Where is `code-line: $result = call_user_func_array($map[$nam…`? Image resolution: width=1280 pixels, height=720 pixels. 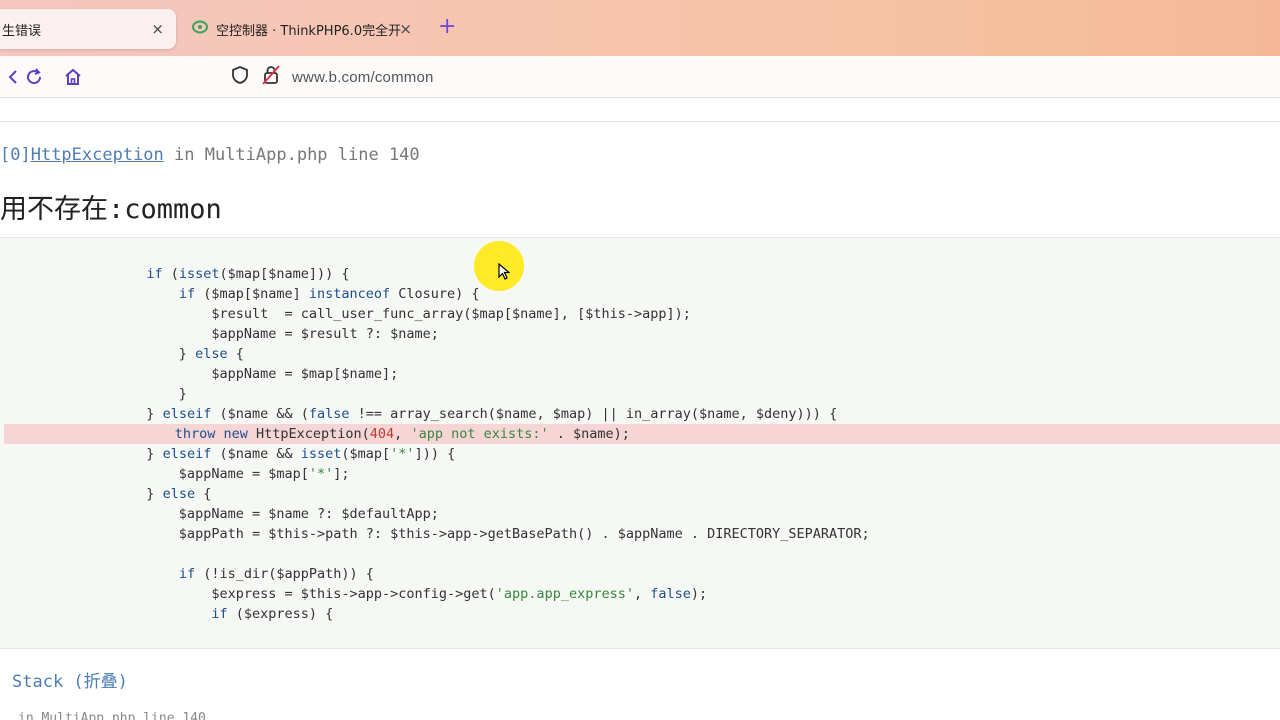 code-line: $result = call_user_func_array($map[$nam… is located at coordinates (345, 314).